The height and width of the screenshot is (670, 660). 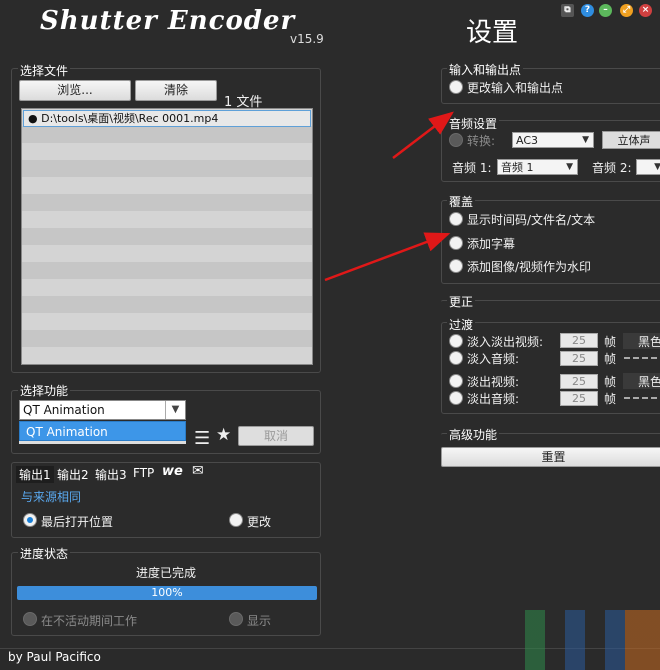 I want to click on subtitles-label: 添加字幕, so click(x=491, y=244).